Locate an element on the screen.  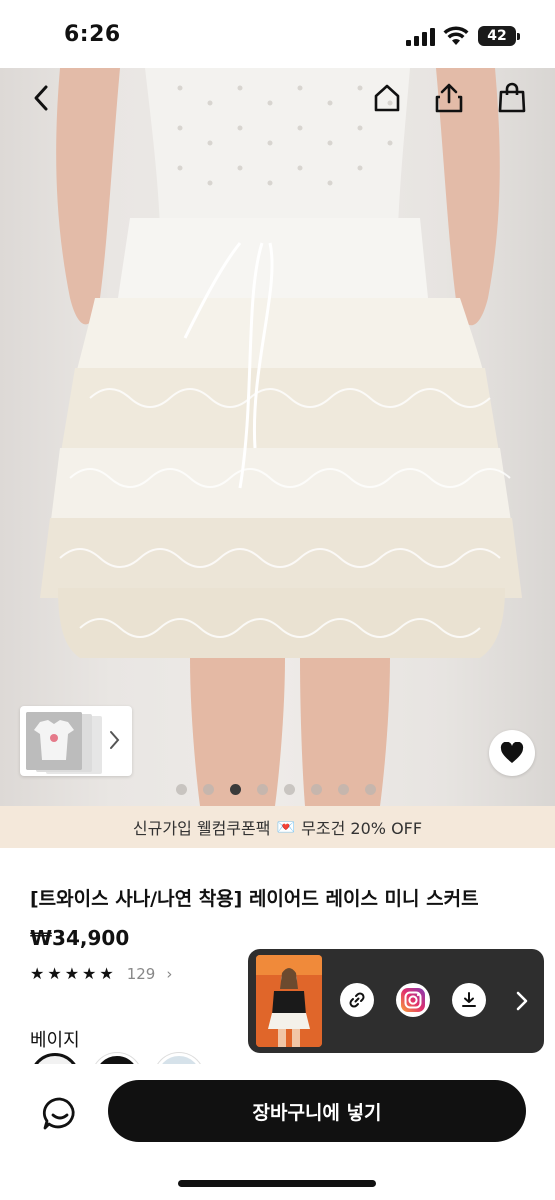
share-button is located at coordinates (449, 98).